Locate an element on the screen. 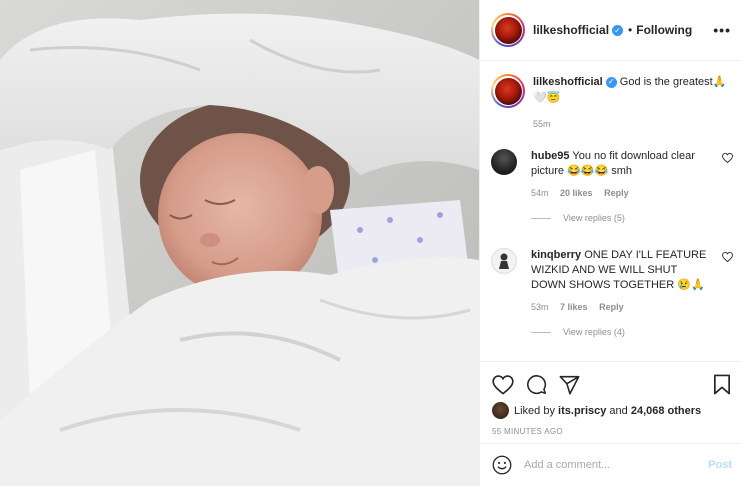 This screenshot has height=486, width=741. emoji-smiley-icon is located at coordinates (502, 465).